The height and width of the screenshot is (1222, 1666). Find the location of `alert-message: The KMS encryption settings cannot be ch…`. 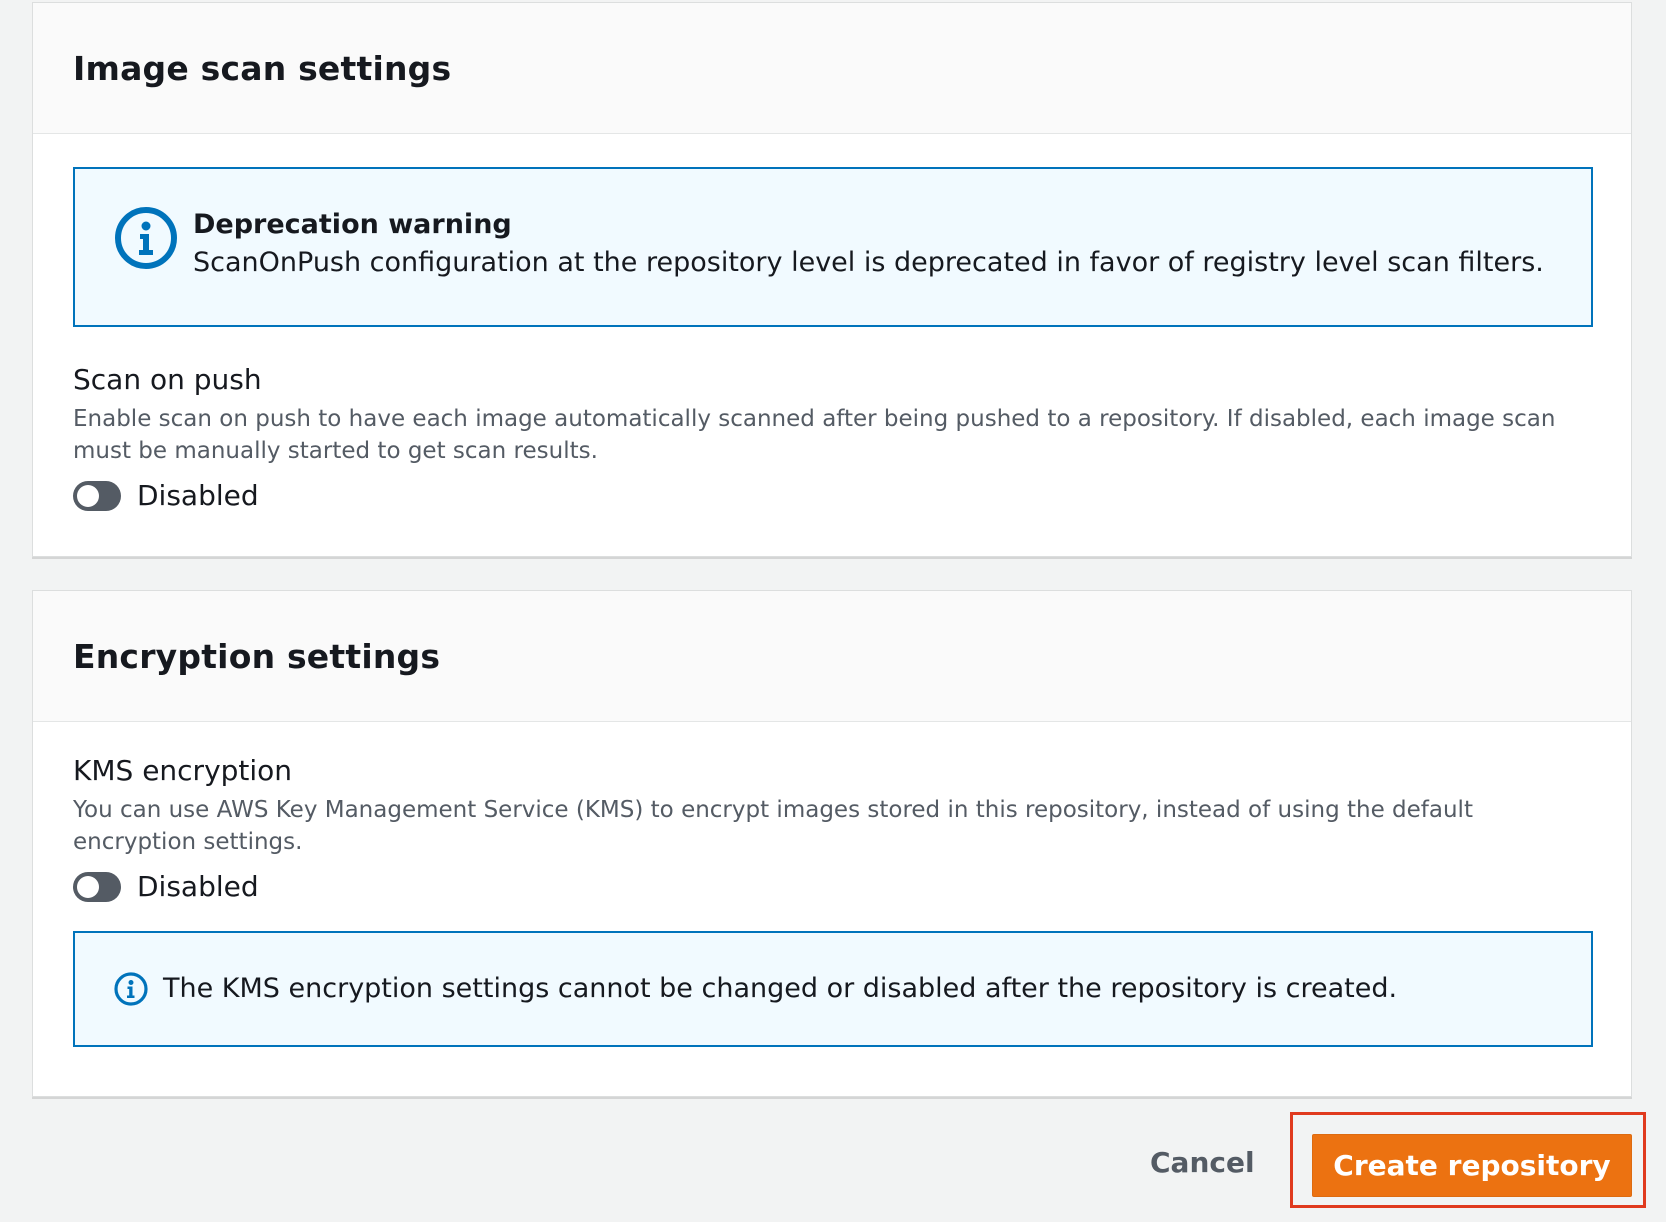

alert-message: The KMS encryption settings cannot be ch… is located at coordinates (780, 988).